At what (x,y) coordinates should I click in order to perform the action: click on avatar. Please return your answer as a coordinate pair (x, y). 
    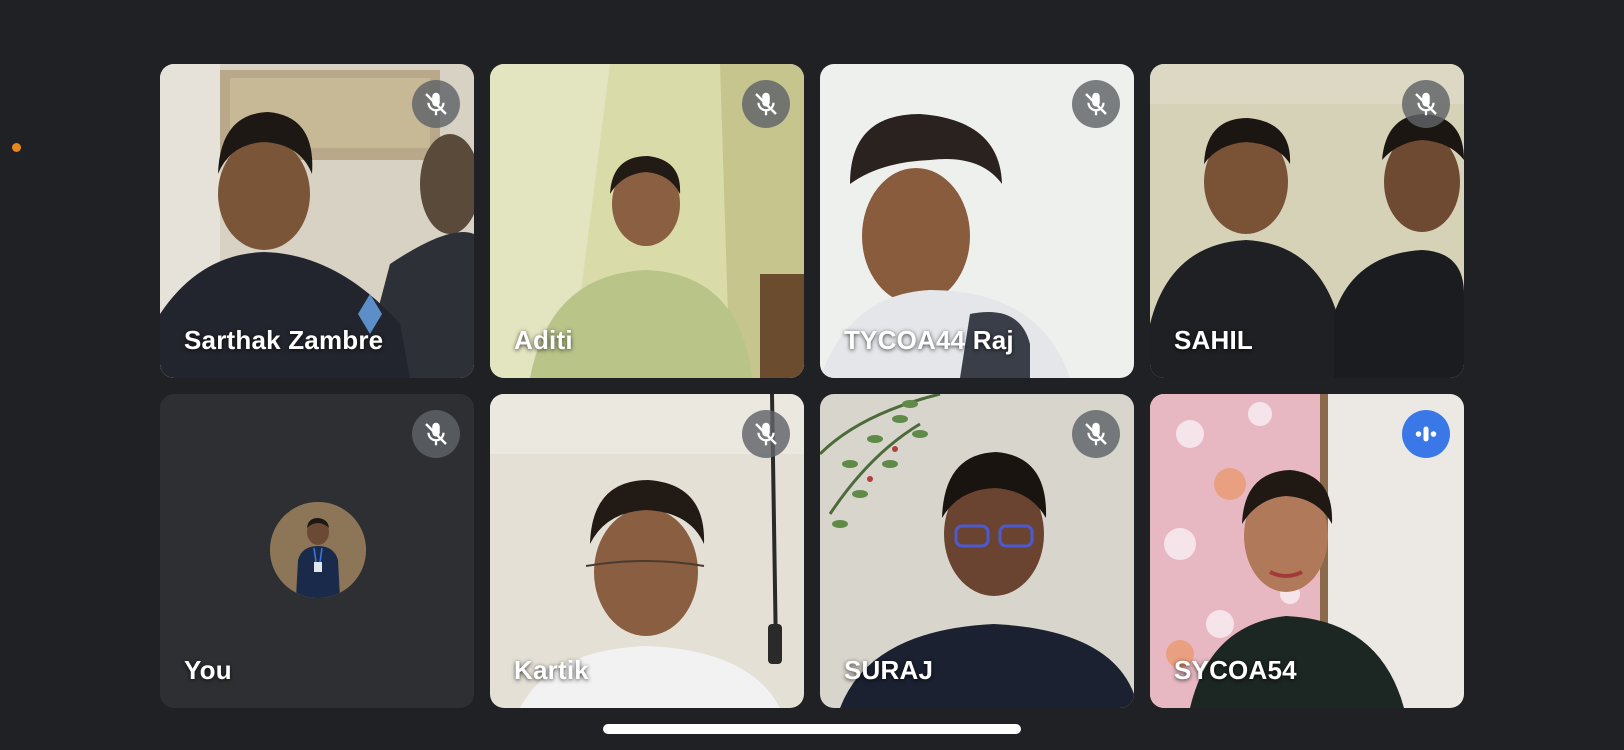
    Looking at the image, I should click on (318, 550).